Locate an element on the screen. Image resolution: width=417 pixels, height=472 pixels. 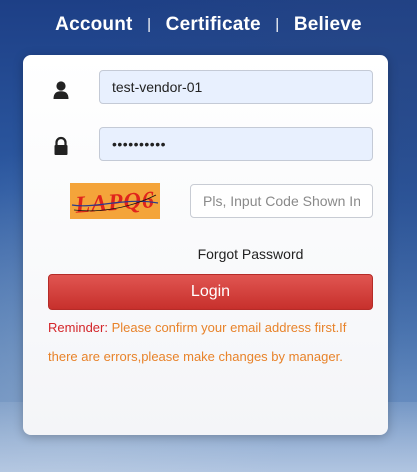
reminder-label: Reminder: is located at coordinates (78, 327).